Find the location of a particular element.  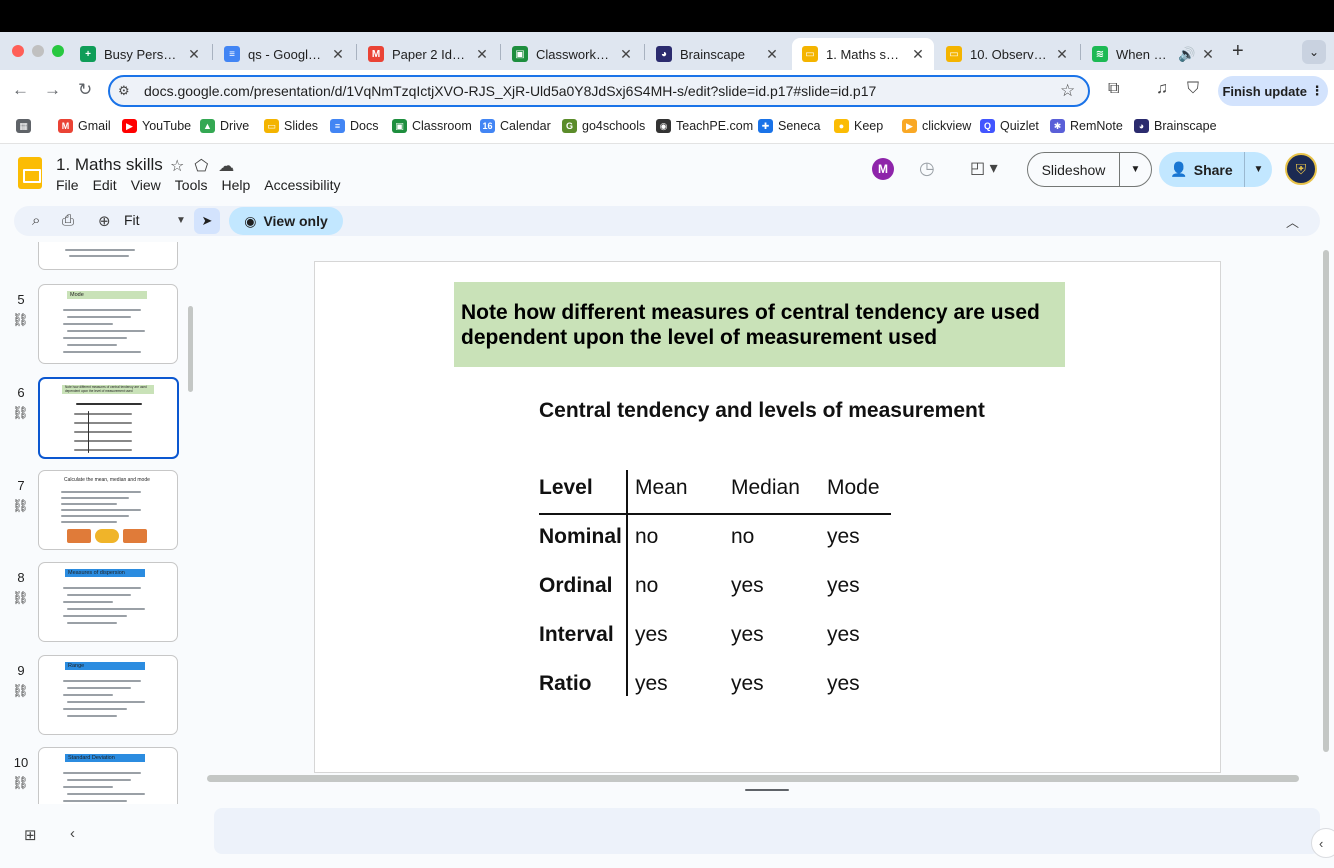

cloud-status-icon: ☁ is located at coordinates (231, 166).